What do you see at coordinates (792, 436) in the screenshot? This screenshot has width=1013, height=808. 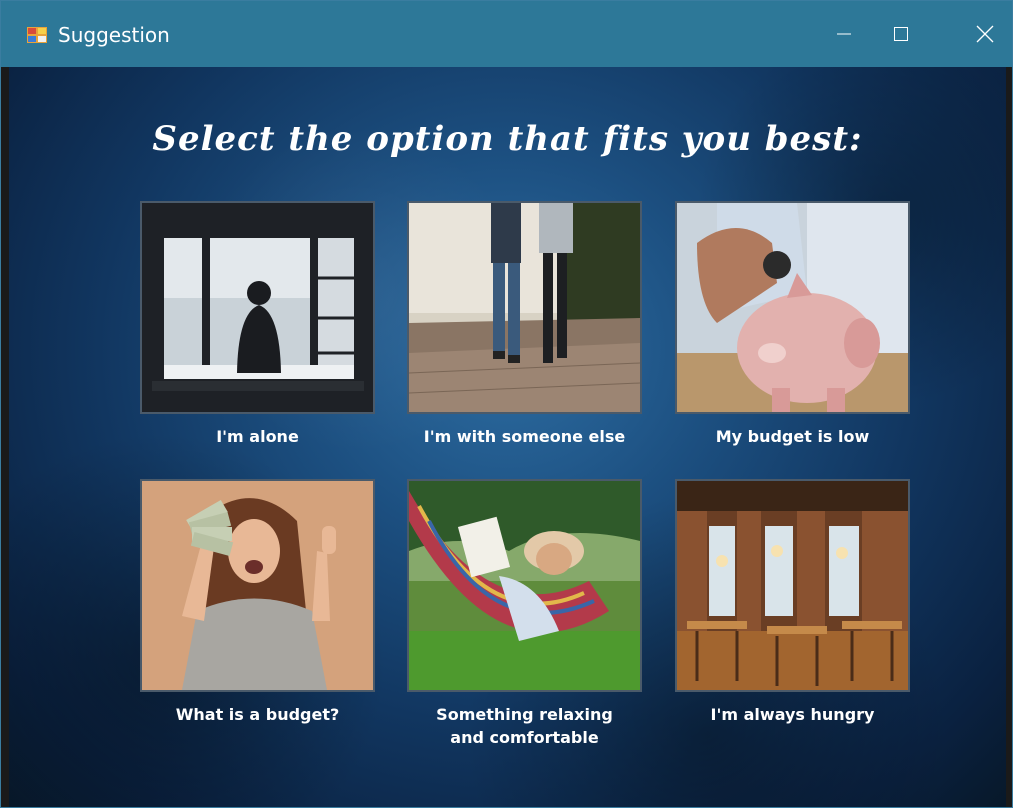 I see `option-label: My budget is low` at bounding box center [792, 436].